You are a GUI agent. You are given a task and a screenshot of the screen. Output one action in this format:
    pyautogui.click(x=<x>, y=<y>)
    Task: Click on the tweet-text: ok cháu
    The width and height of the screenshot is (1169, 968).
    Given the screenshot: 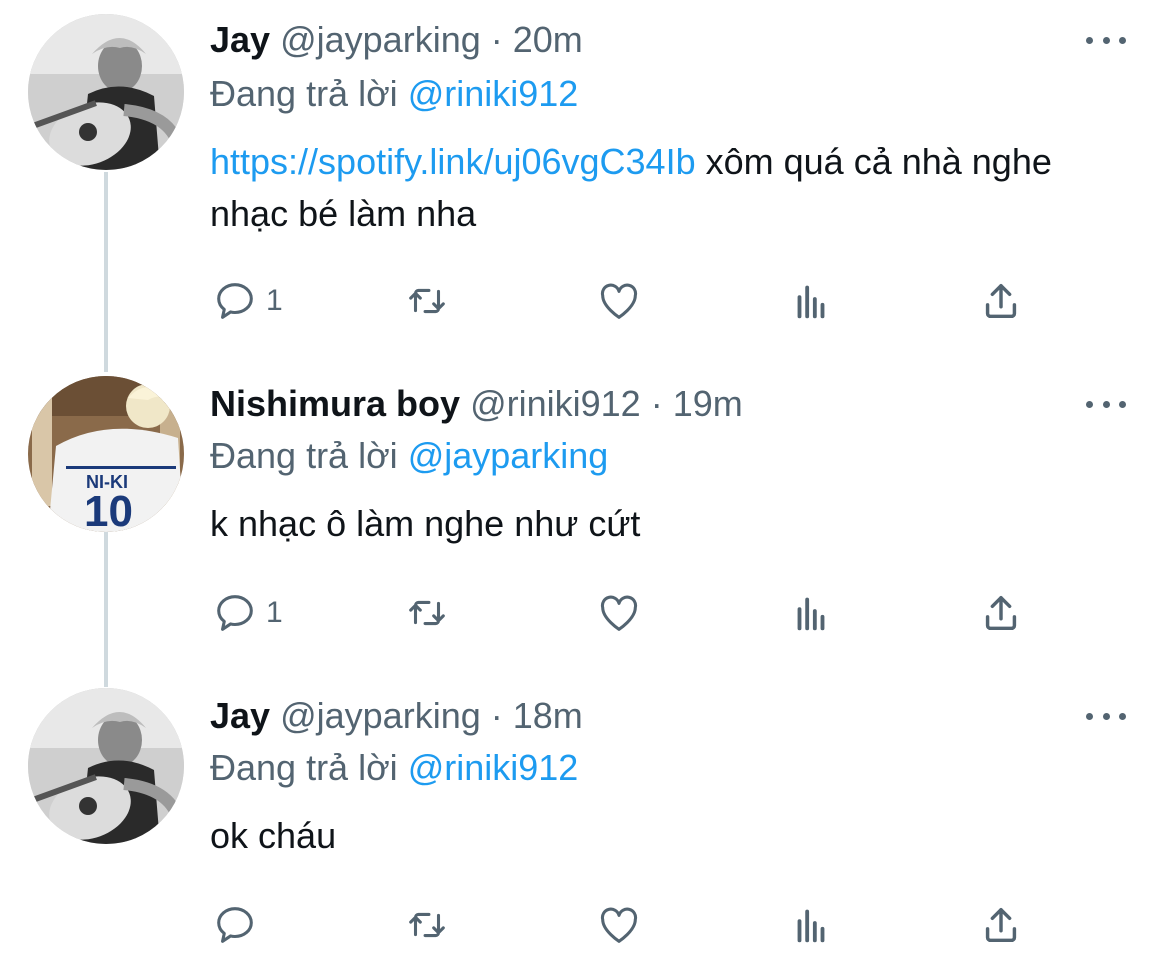 What is the action you would take?
    pyautogui.click(x=660, y=836)
    